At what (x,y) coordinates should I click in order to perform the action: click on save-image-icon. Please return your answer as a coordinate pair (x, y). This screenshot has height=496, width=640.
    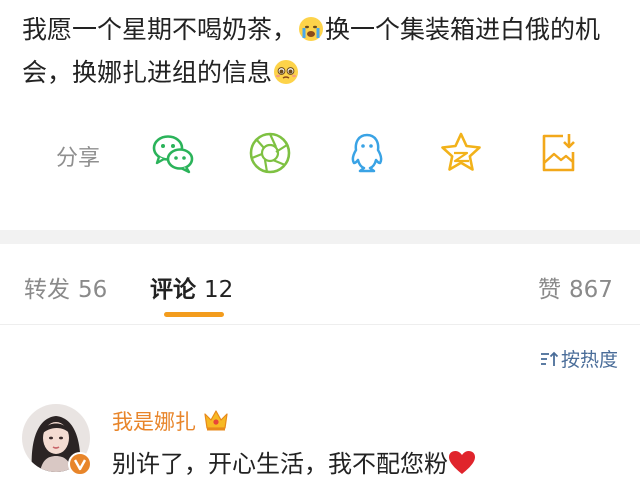
    Looking at the image, I should click on (558, 153).